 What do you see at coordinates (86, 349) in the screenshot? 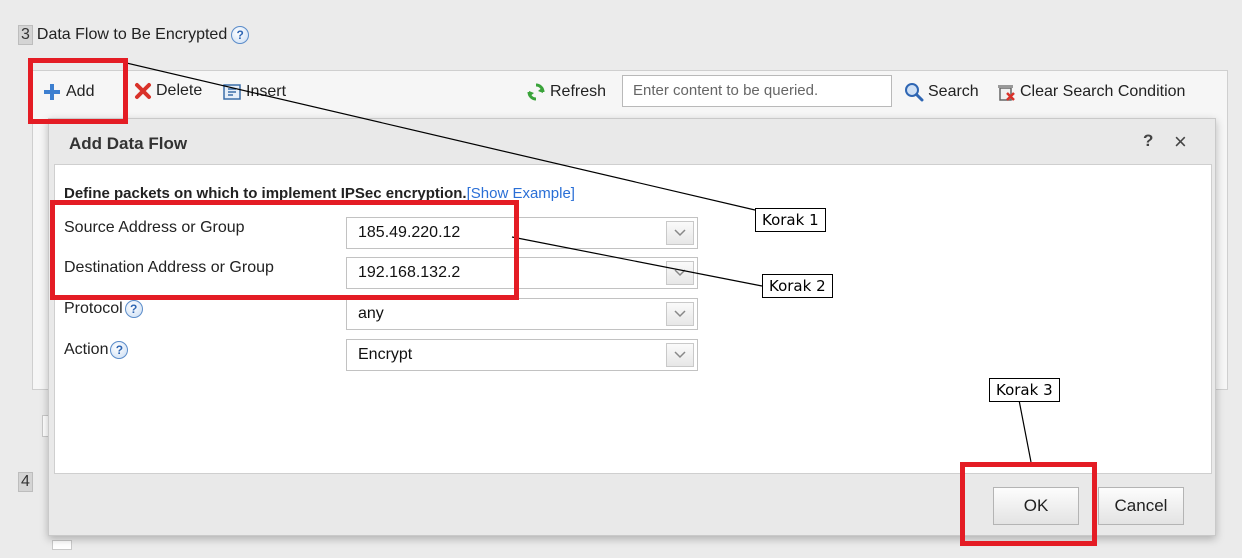
I see `field-label-text: Action` at bounding box center [86, 349].